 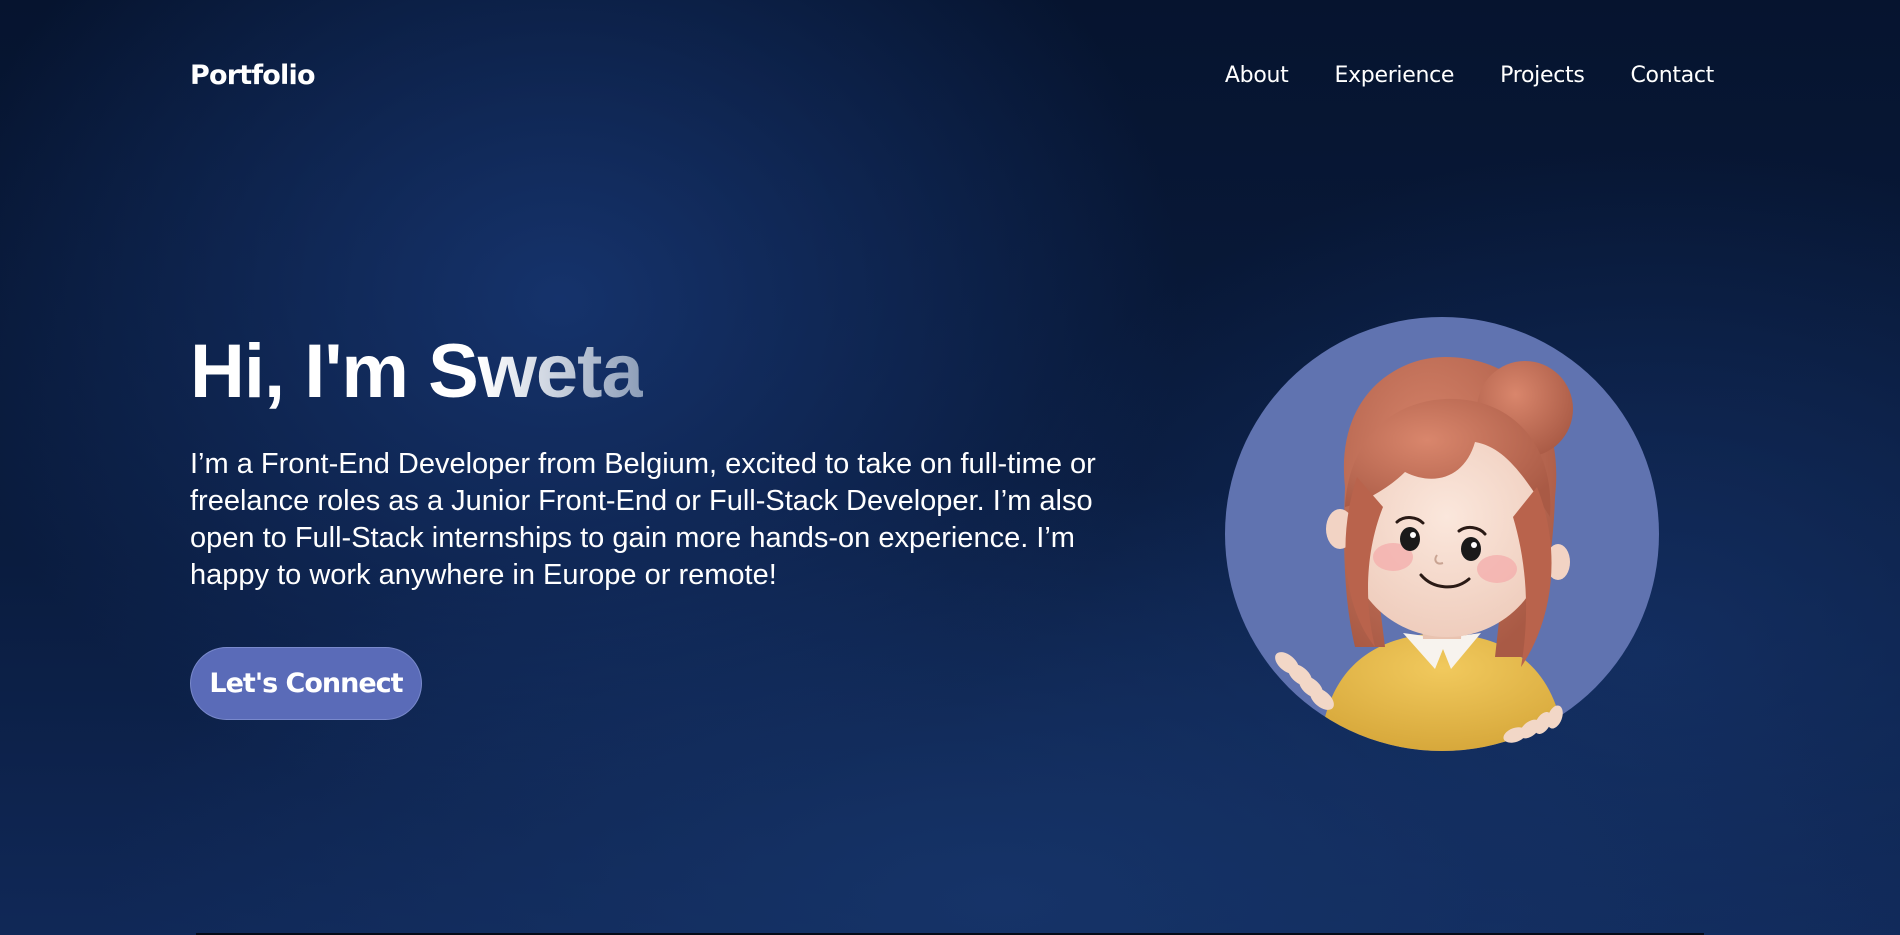 What do you see at coordinates (1257, 75) in the screenshot?
I see `nav-link-about: About` at bounding box center [1257, 75].